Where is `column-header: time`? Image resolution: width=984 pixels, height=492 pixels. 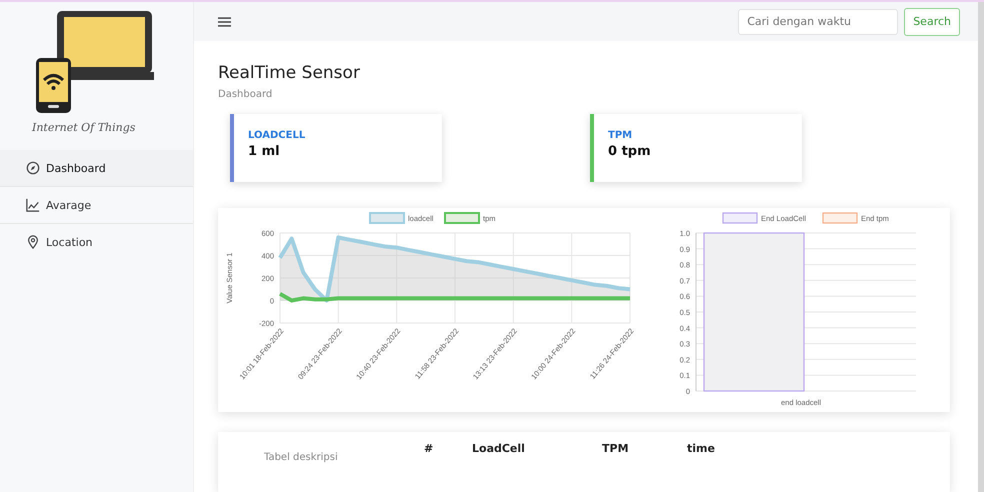
column-header: time is located at coordinates (701, 449).